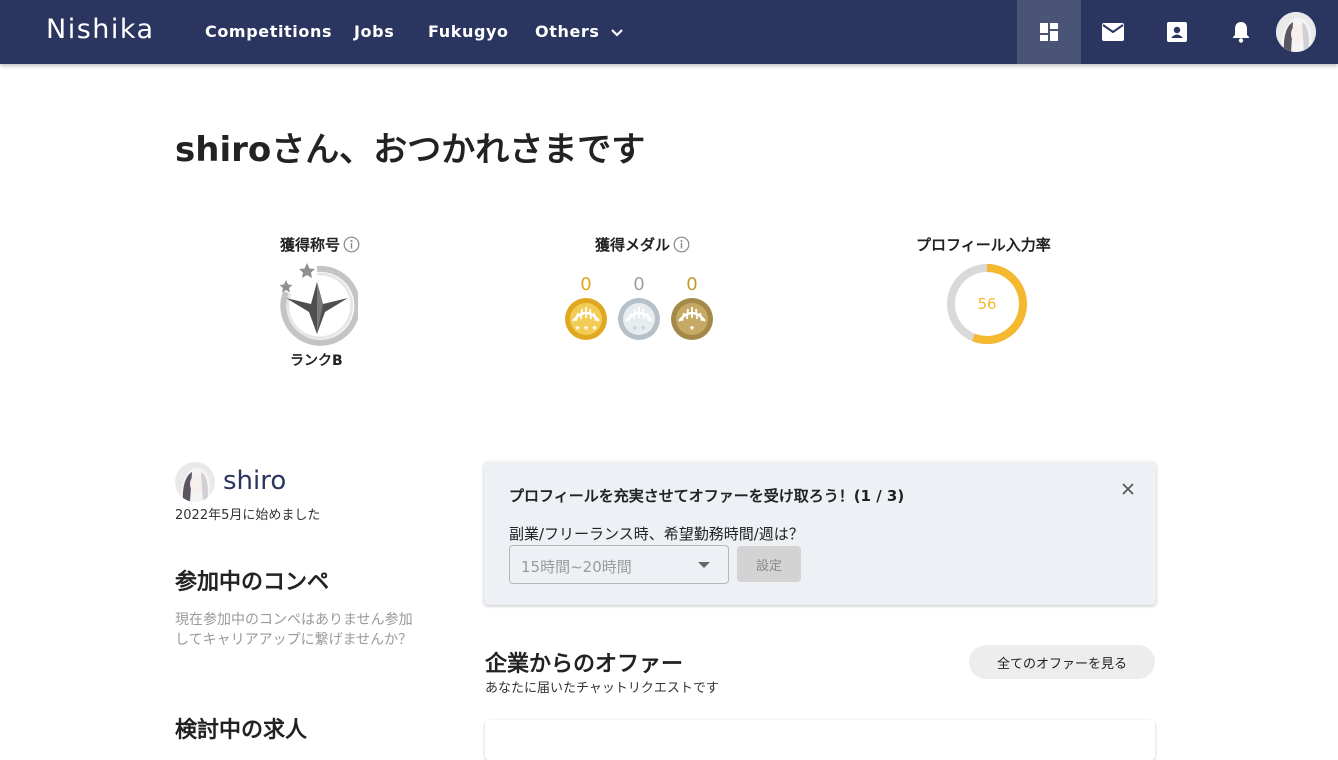  I want to click on title-stat-label: 獲得称号, so click(310, 245).